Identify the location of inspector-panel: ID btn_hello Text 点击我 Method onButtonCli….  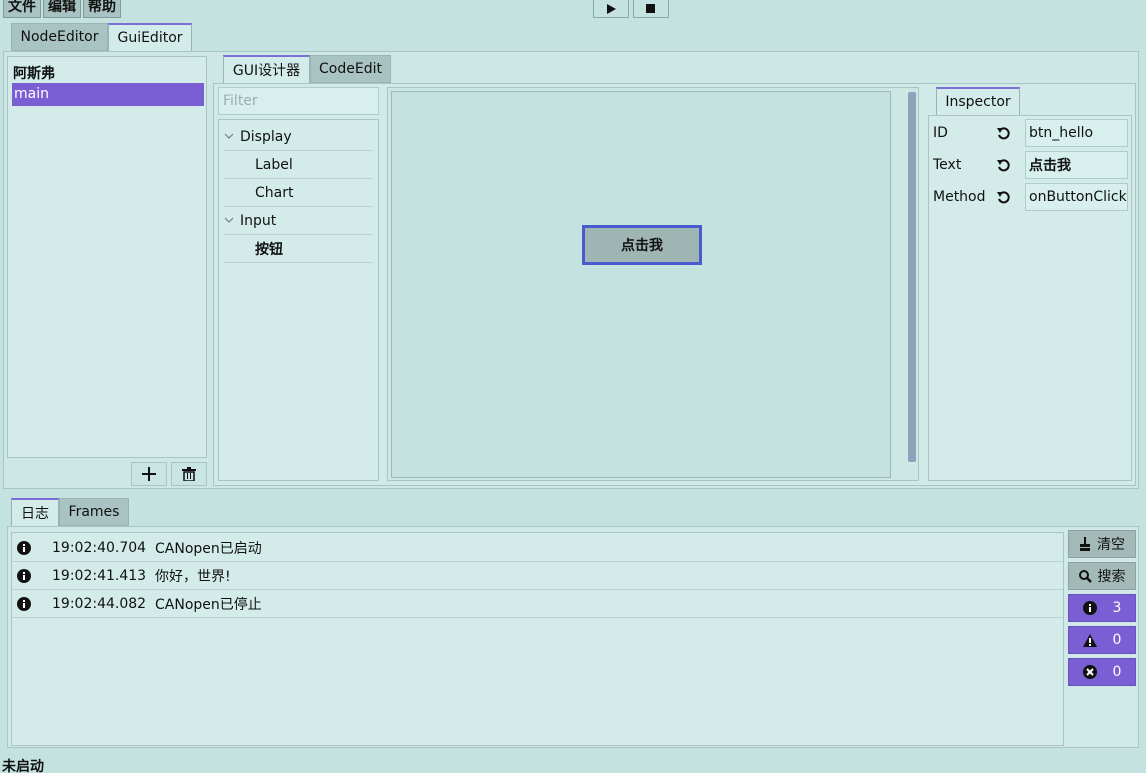
(1030, 298).